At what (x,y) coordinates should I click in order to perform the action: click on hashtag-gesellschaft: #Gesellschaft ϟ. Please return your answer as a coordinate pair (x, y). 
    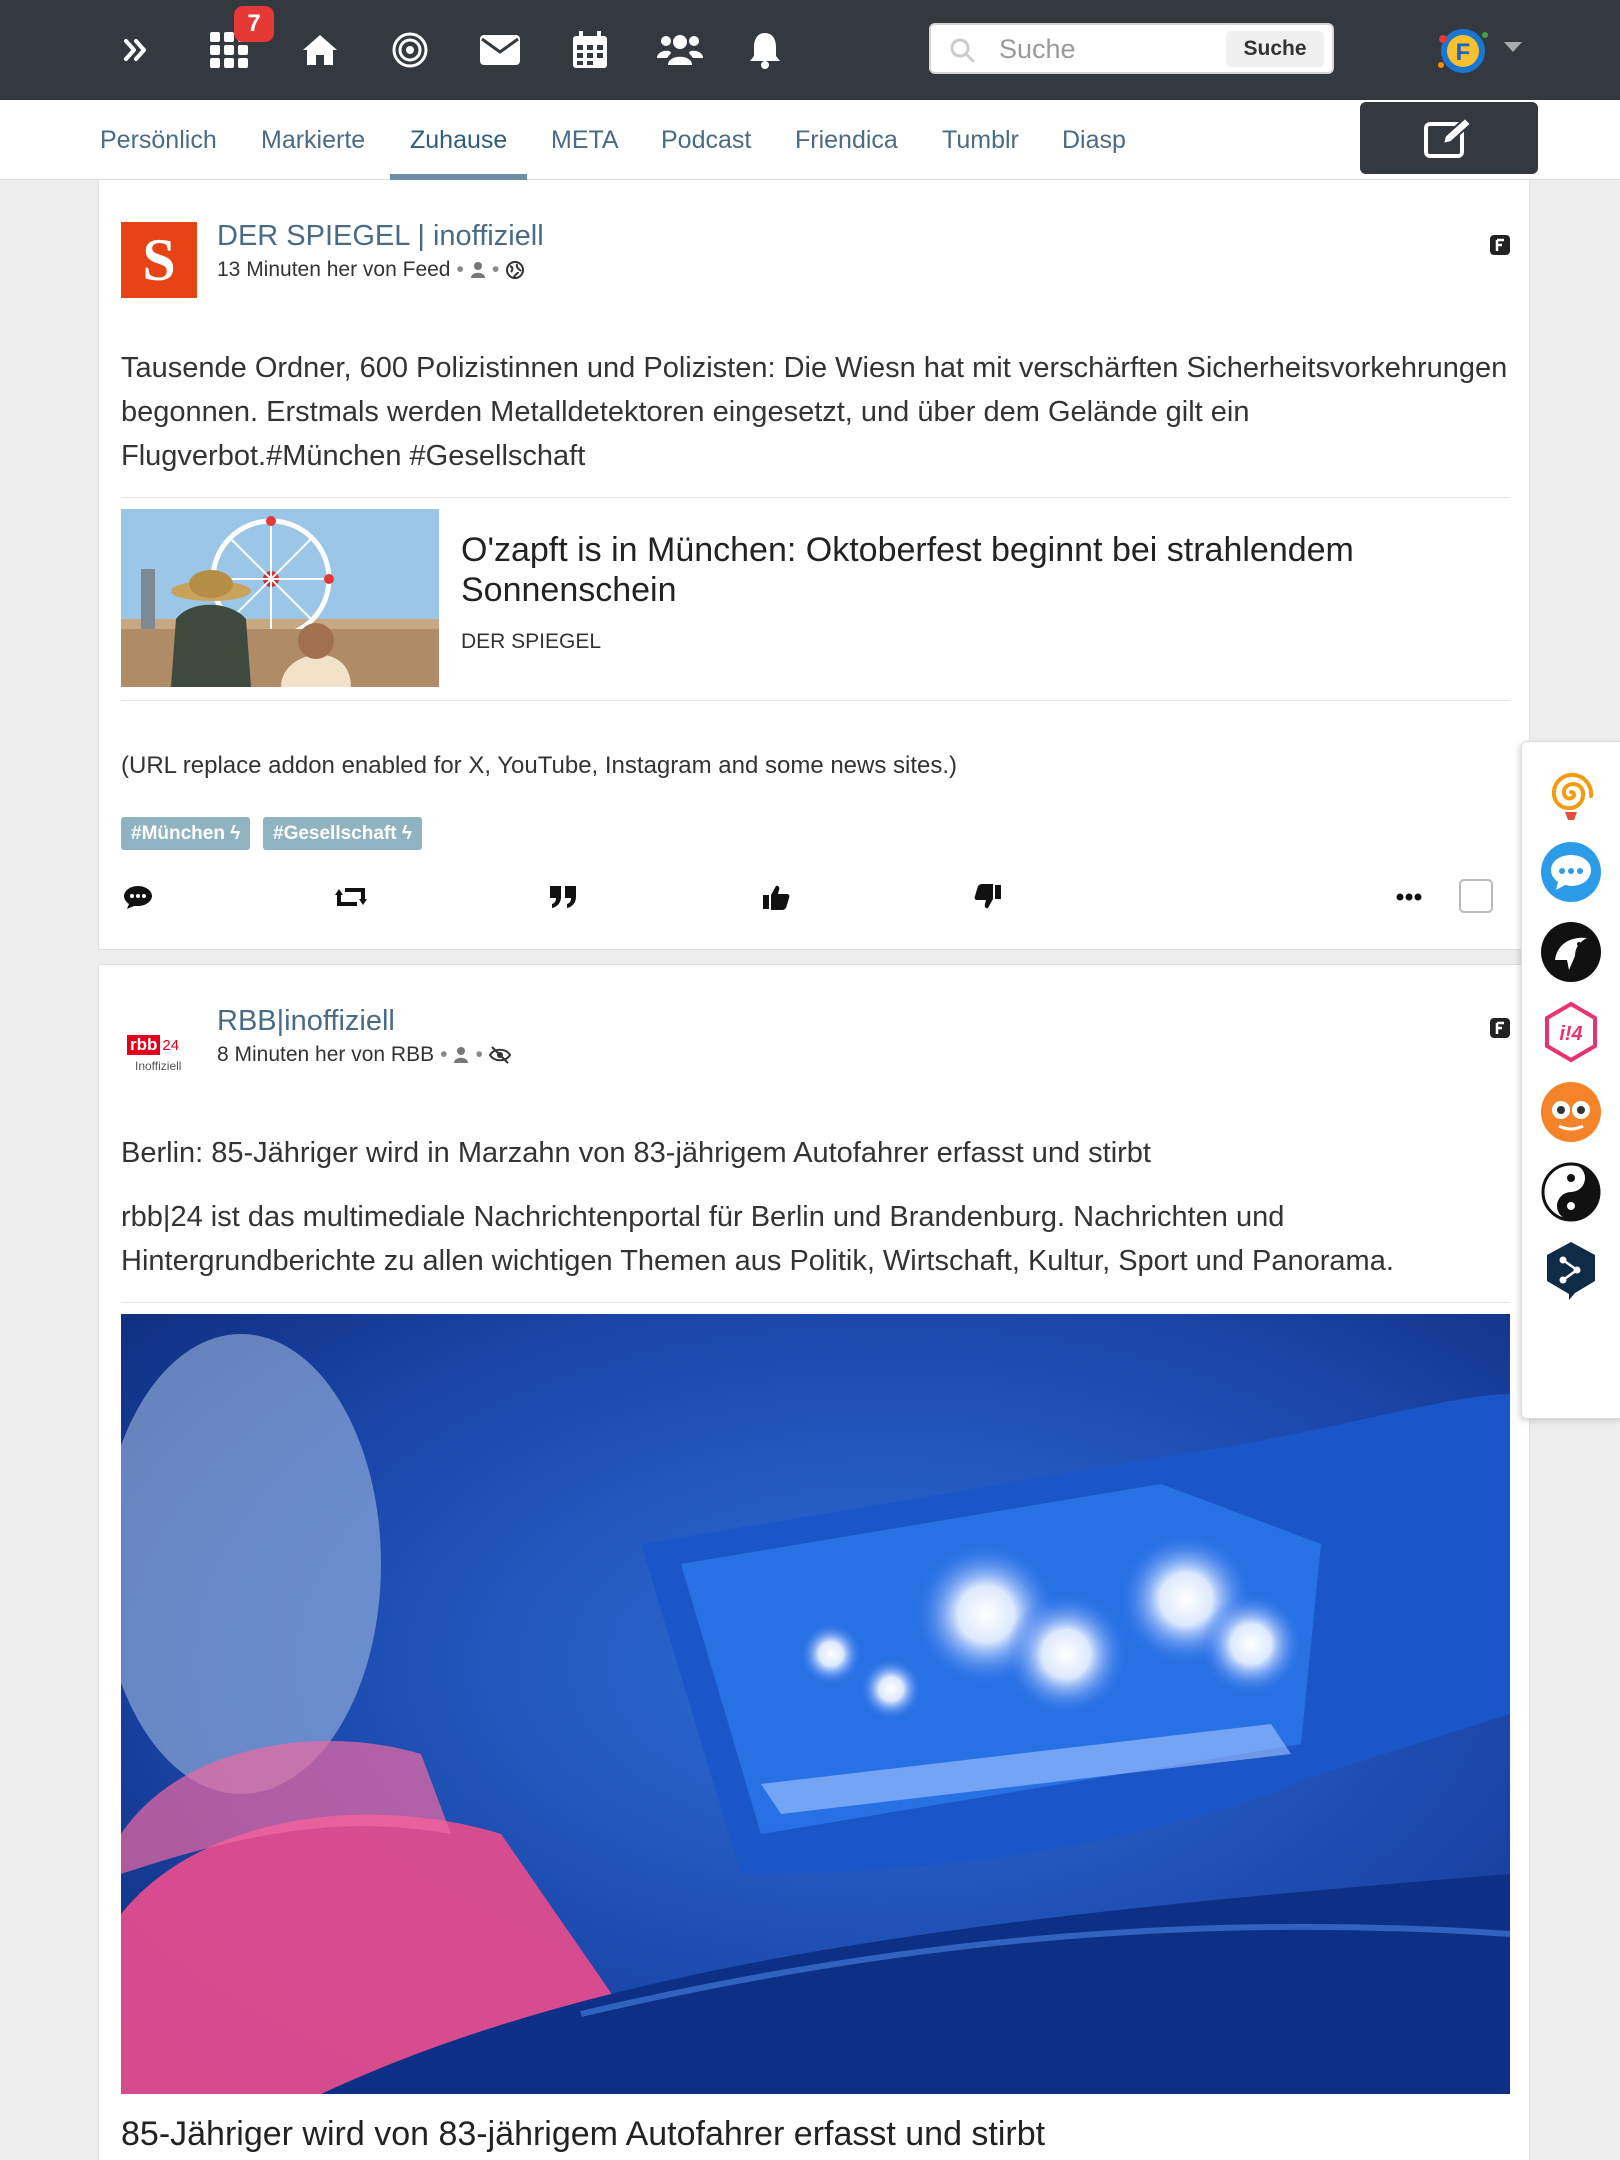
    Looking at the image, I should click on (342, 833).